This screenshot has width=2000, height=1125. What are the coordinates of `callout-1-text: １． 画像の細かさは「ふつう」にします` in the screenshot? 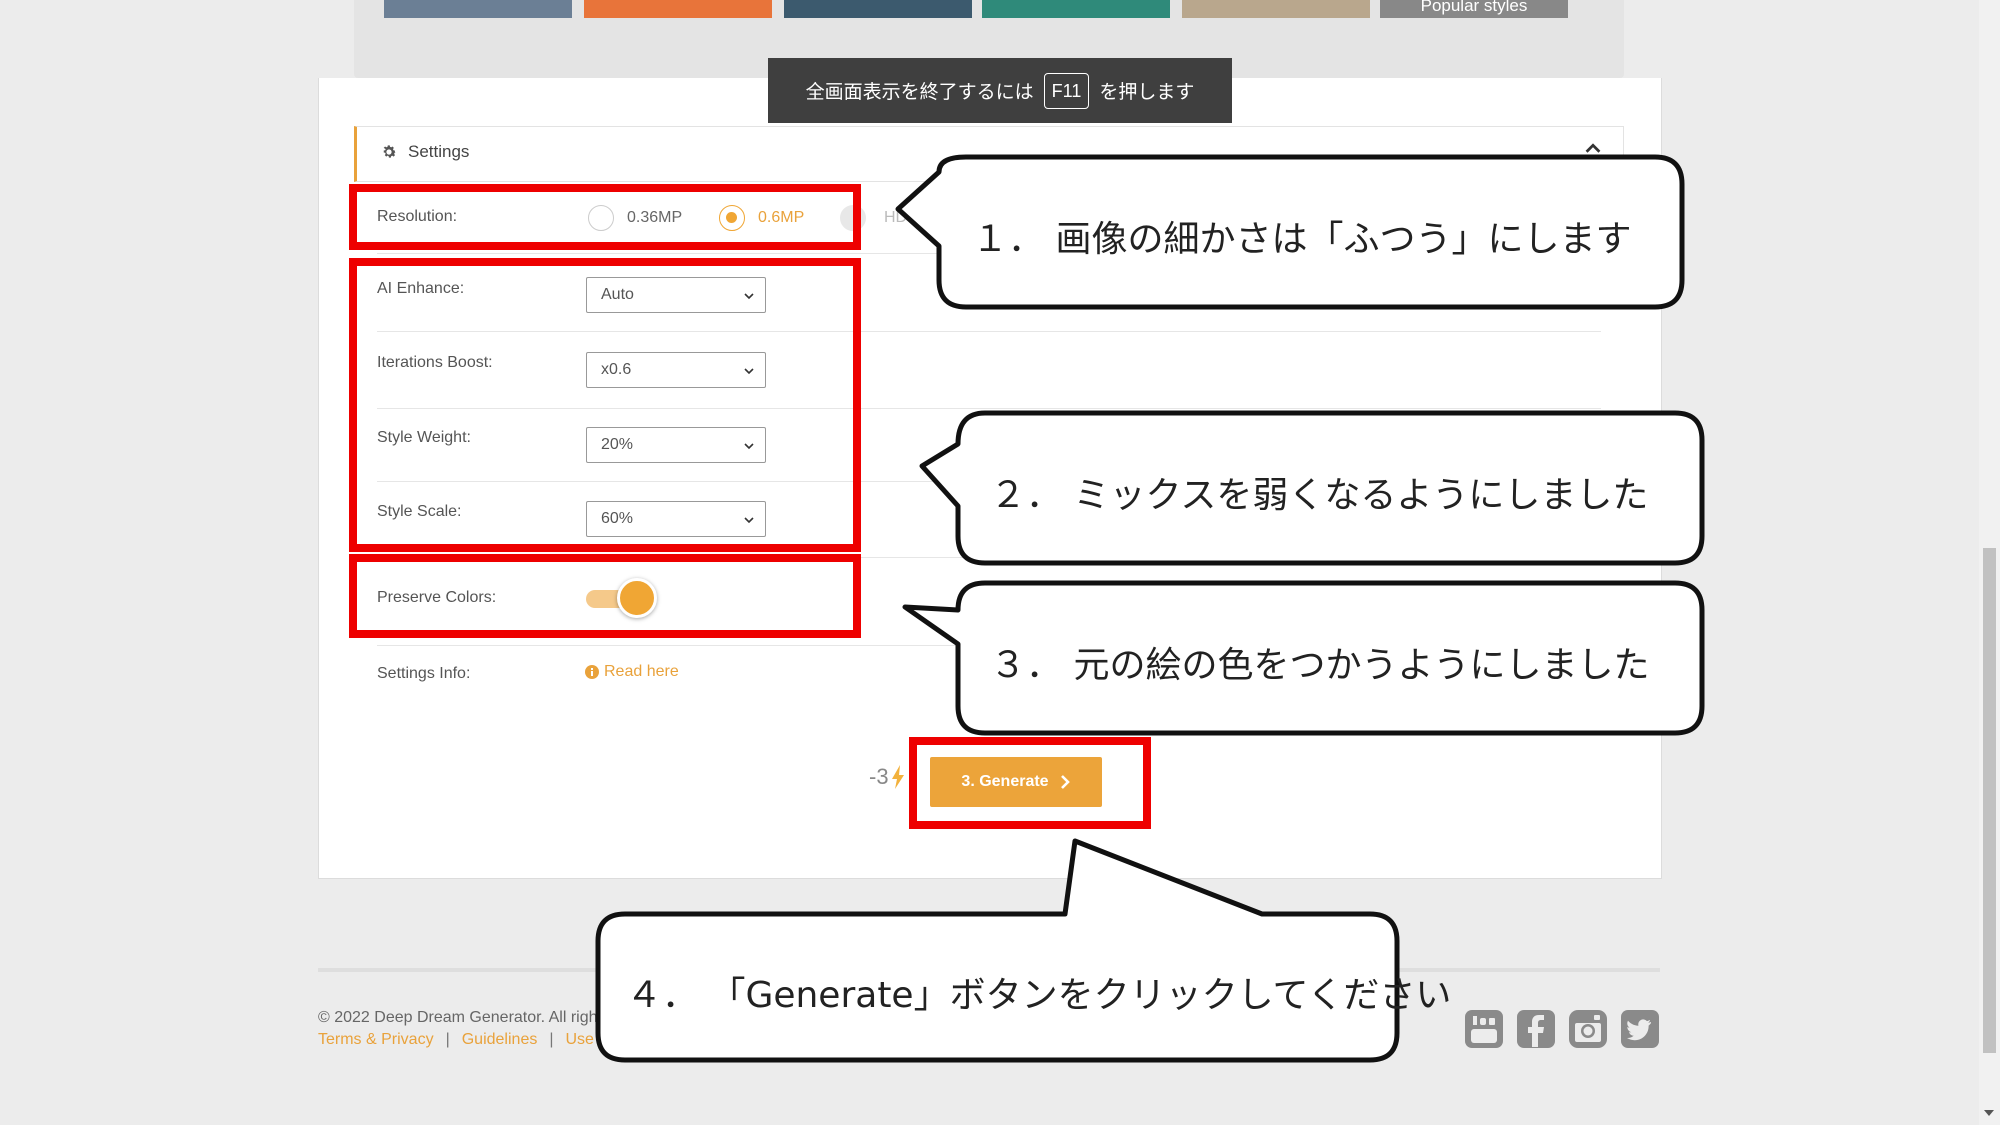 It's located at (1302, 239).